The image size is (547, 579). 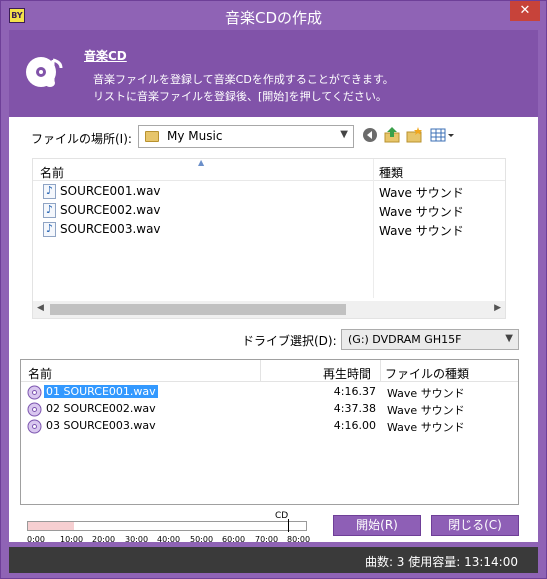 I want to click on column-track-name: 名前, so click(x=40, y=373).